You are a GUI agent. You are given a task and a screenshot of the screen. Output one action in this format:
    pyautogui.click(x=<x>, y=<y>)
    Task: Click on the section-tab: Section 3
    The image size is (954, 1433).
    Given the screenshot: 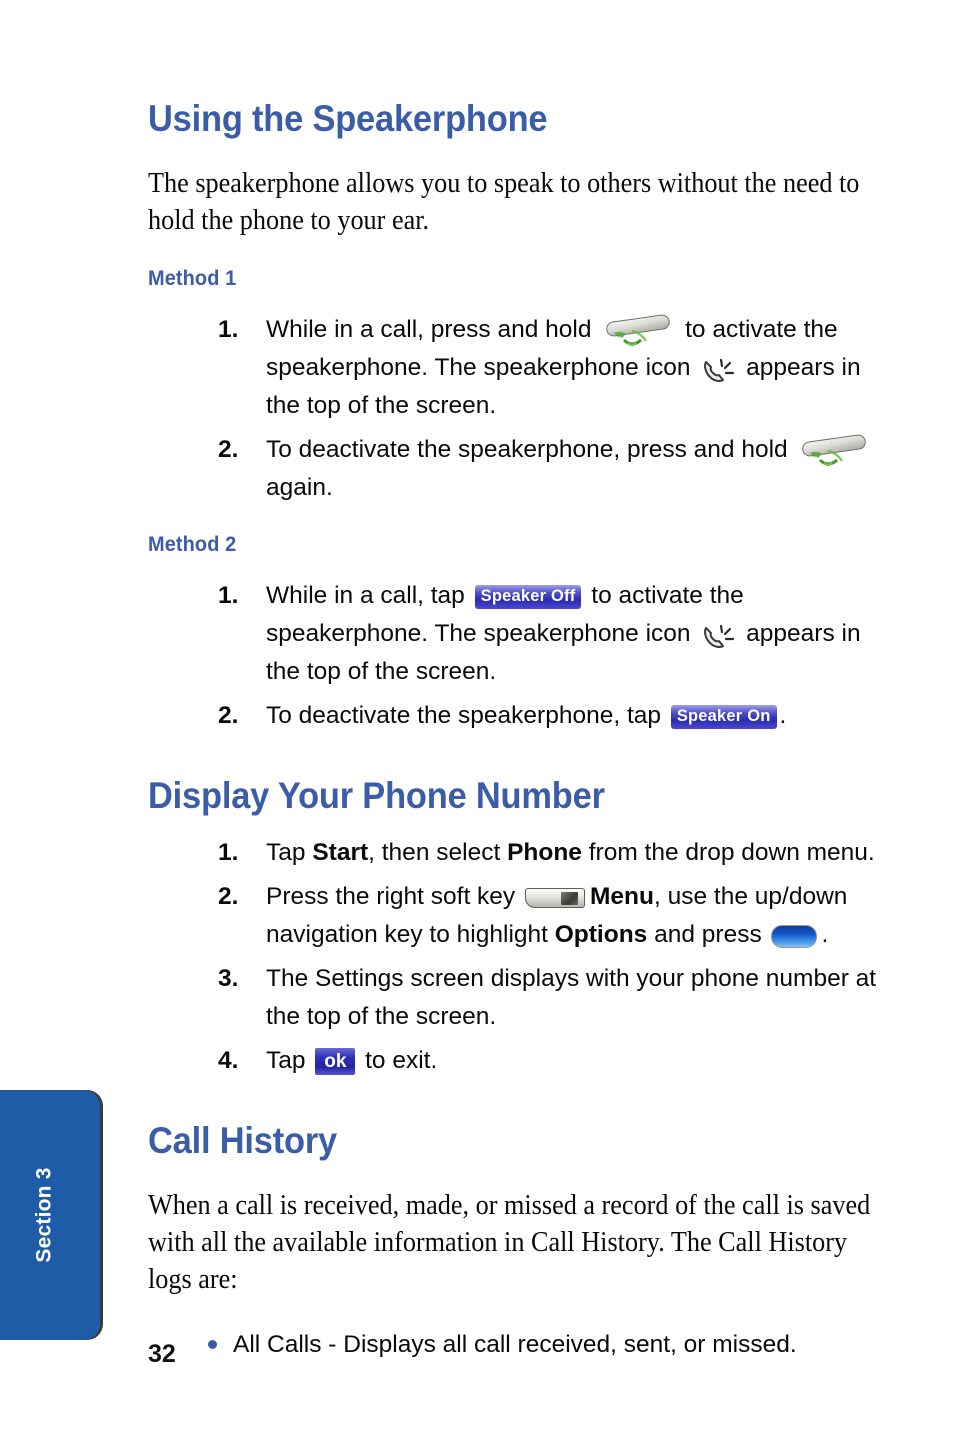 What is the action you would take?
    pyautogui.click(x=50, y=1215)
    